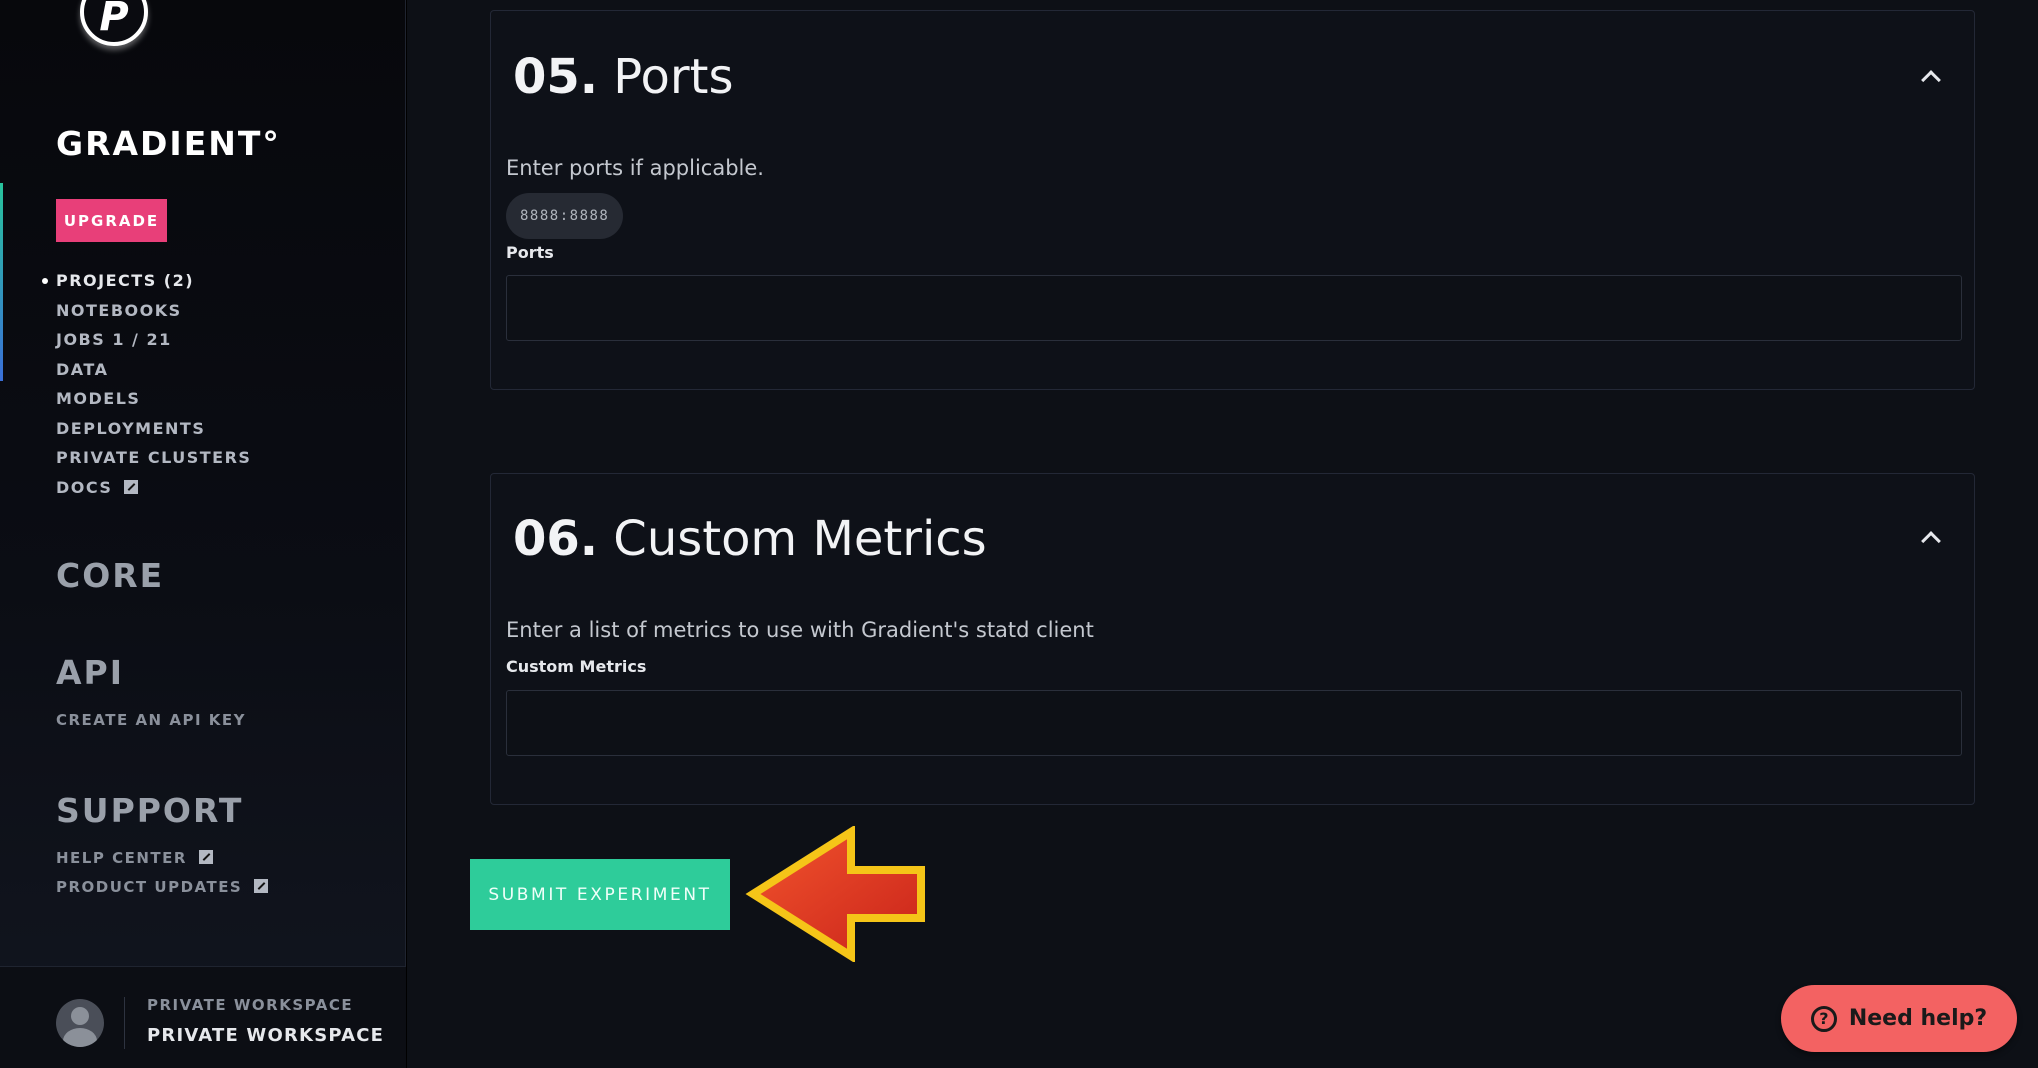 This screenshot has width=2038, height=1068. What do you see at coordinates (800, 539) in the screenshot?
I see `section-title-text: Custom Metrics` at bounding box center [800, 539].